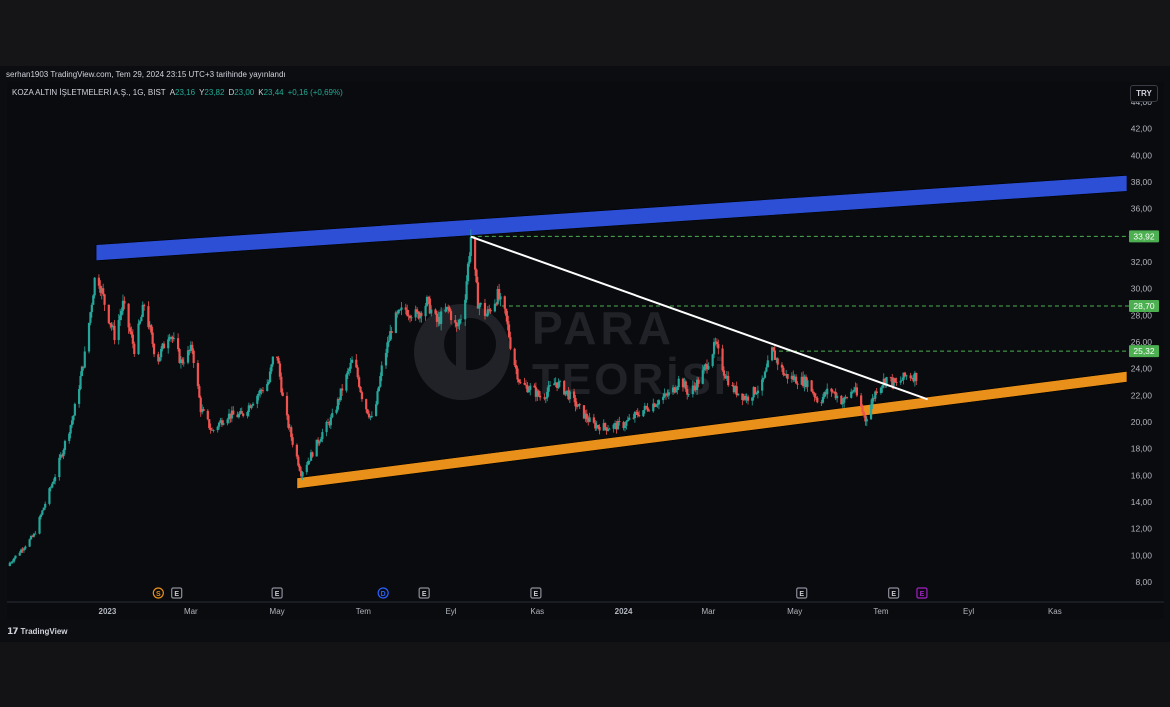 Image resolution: width=1170 pixels, height=707 pixels. Describe the element at coordinates (158, 594) in the screenshot. I see `event-marker-letter: S` at that location.